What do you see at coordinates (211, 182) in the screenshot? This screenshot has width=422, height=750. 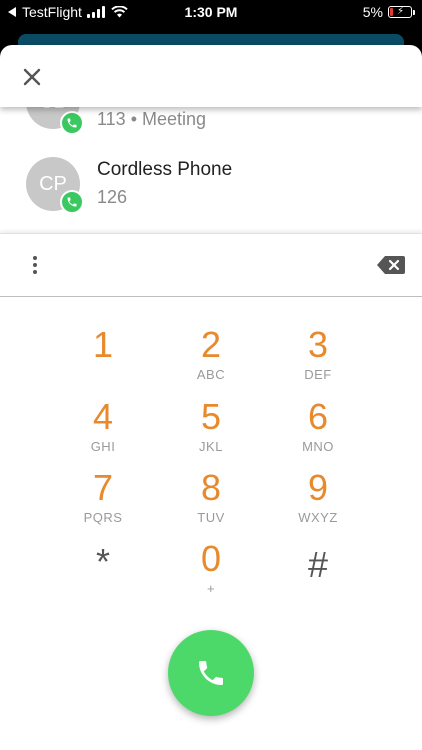 I see `contact-item: CP Cordless Phone 126` at bounding box center [211, 182].